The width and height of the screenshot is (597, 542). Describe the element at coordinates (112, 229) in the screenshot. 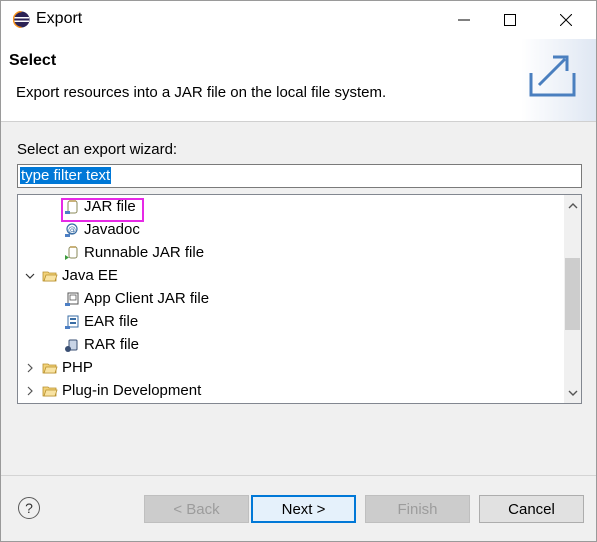

I see `tree-item-label: Javadoc` at that location.